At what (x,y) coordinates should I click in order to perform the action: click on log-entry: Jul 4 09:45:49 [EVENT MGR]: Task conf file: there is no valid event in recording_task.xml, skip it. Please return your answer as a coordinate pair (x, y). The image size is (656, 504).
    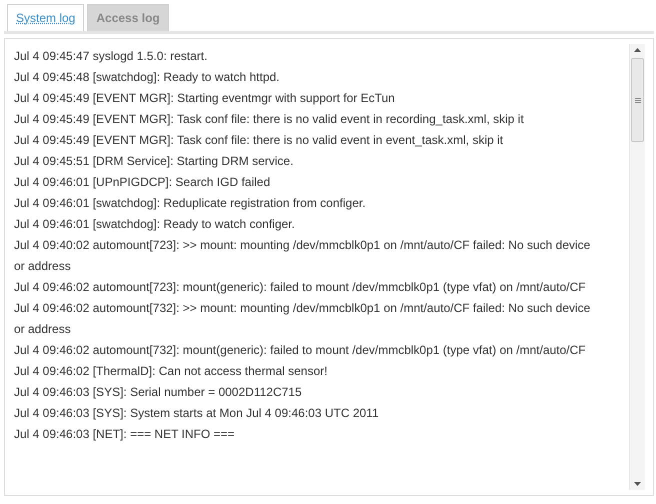
    Looking at the image, I should click on (269, 119).